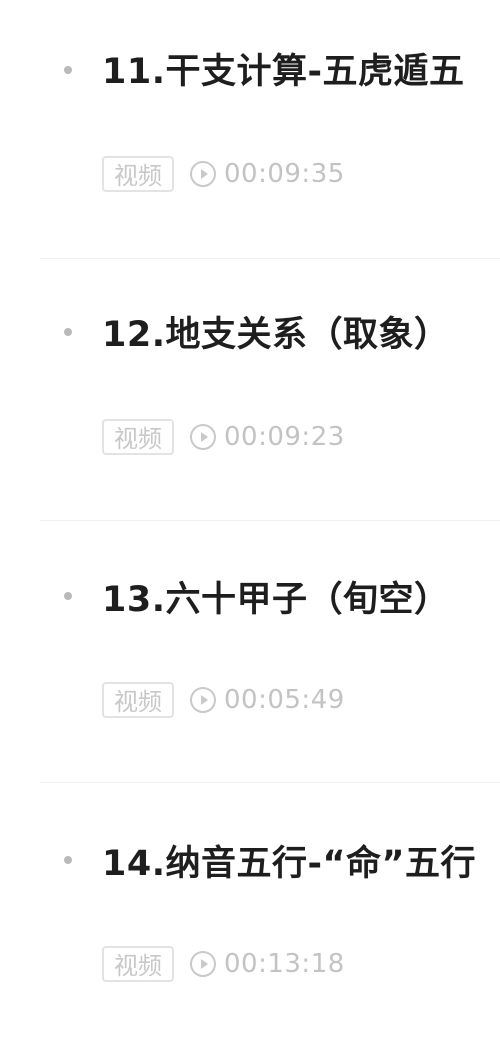  What do you see at coordinates (283, 72) in the screenshot?
I see `lesson-title: 11.干支计算-五虎遁五` at bounding box center [283, 72].